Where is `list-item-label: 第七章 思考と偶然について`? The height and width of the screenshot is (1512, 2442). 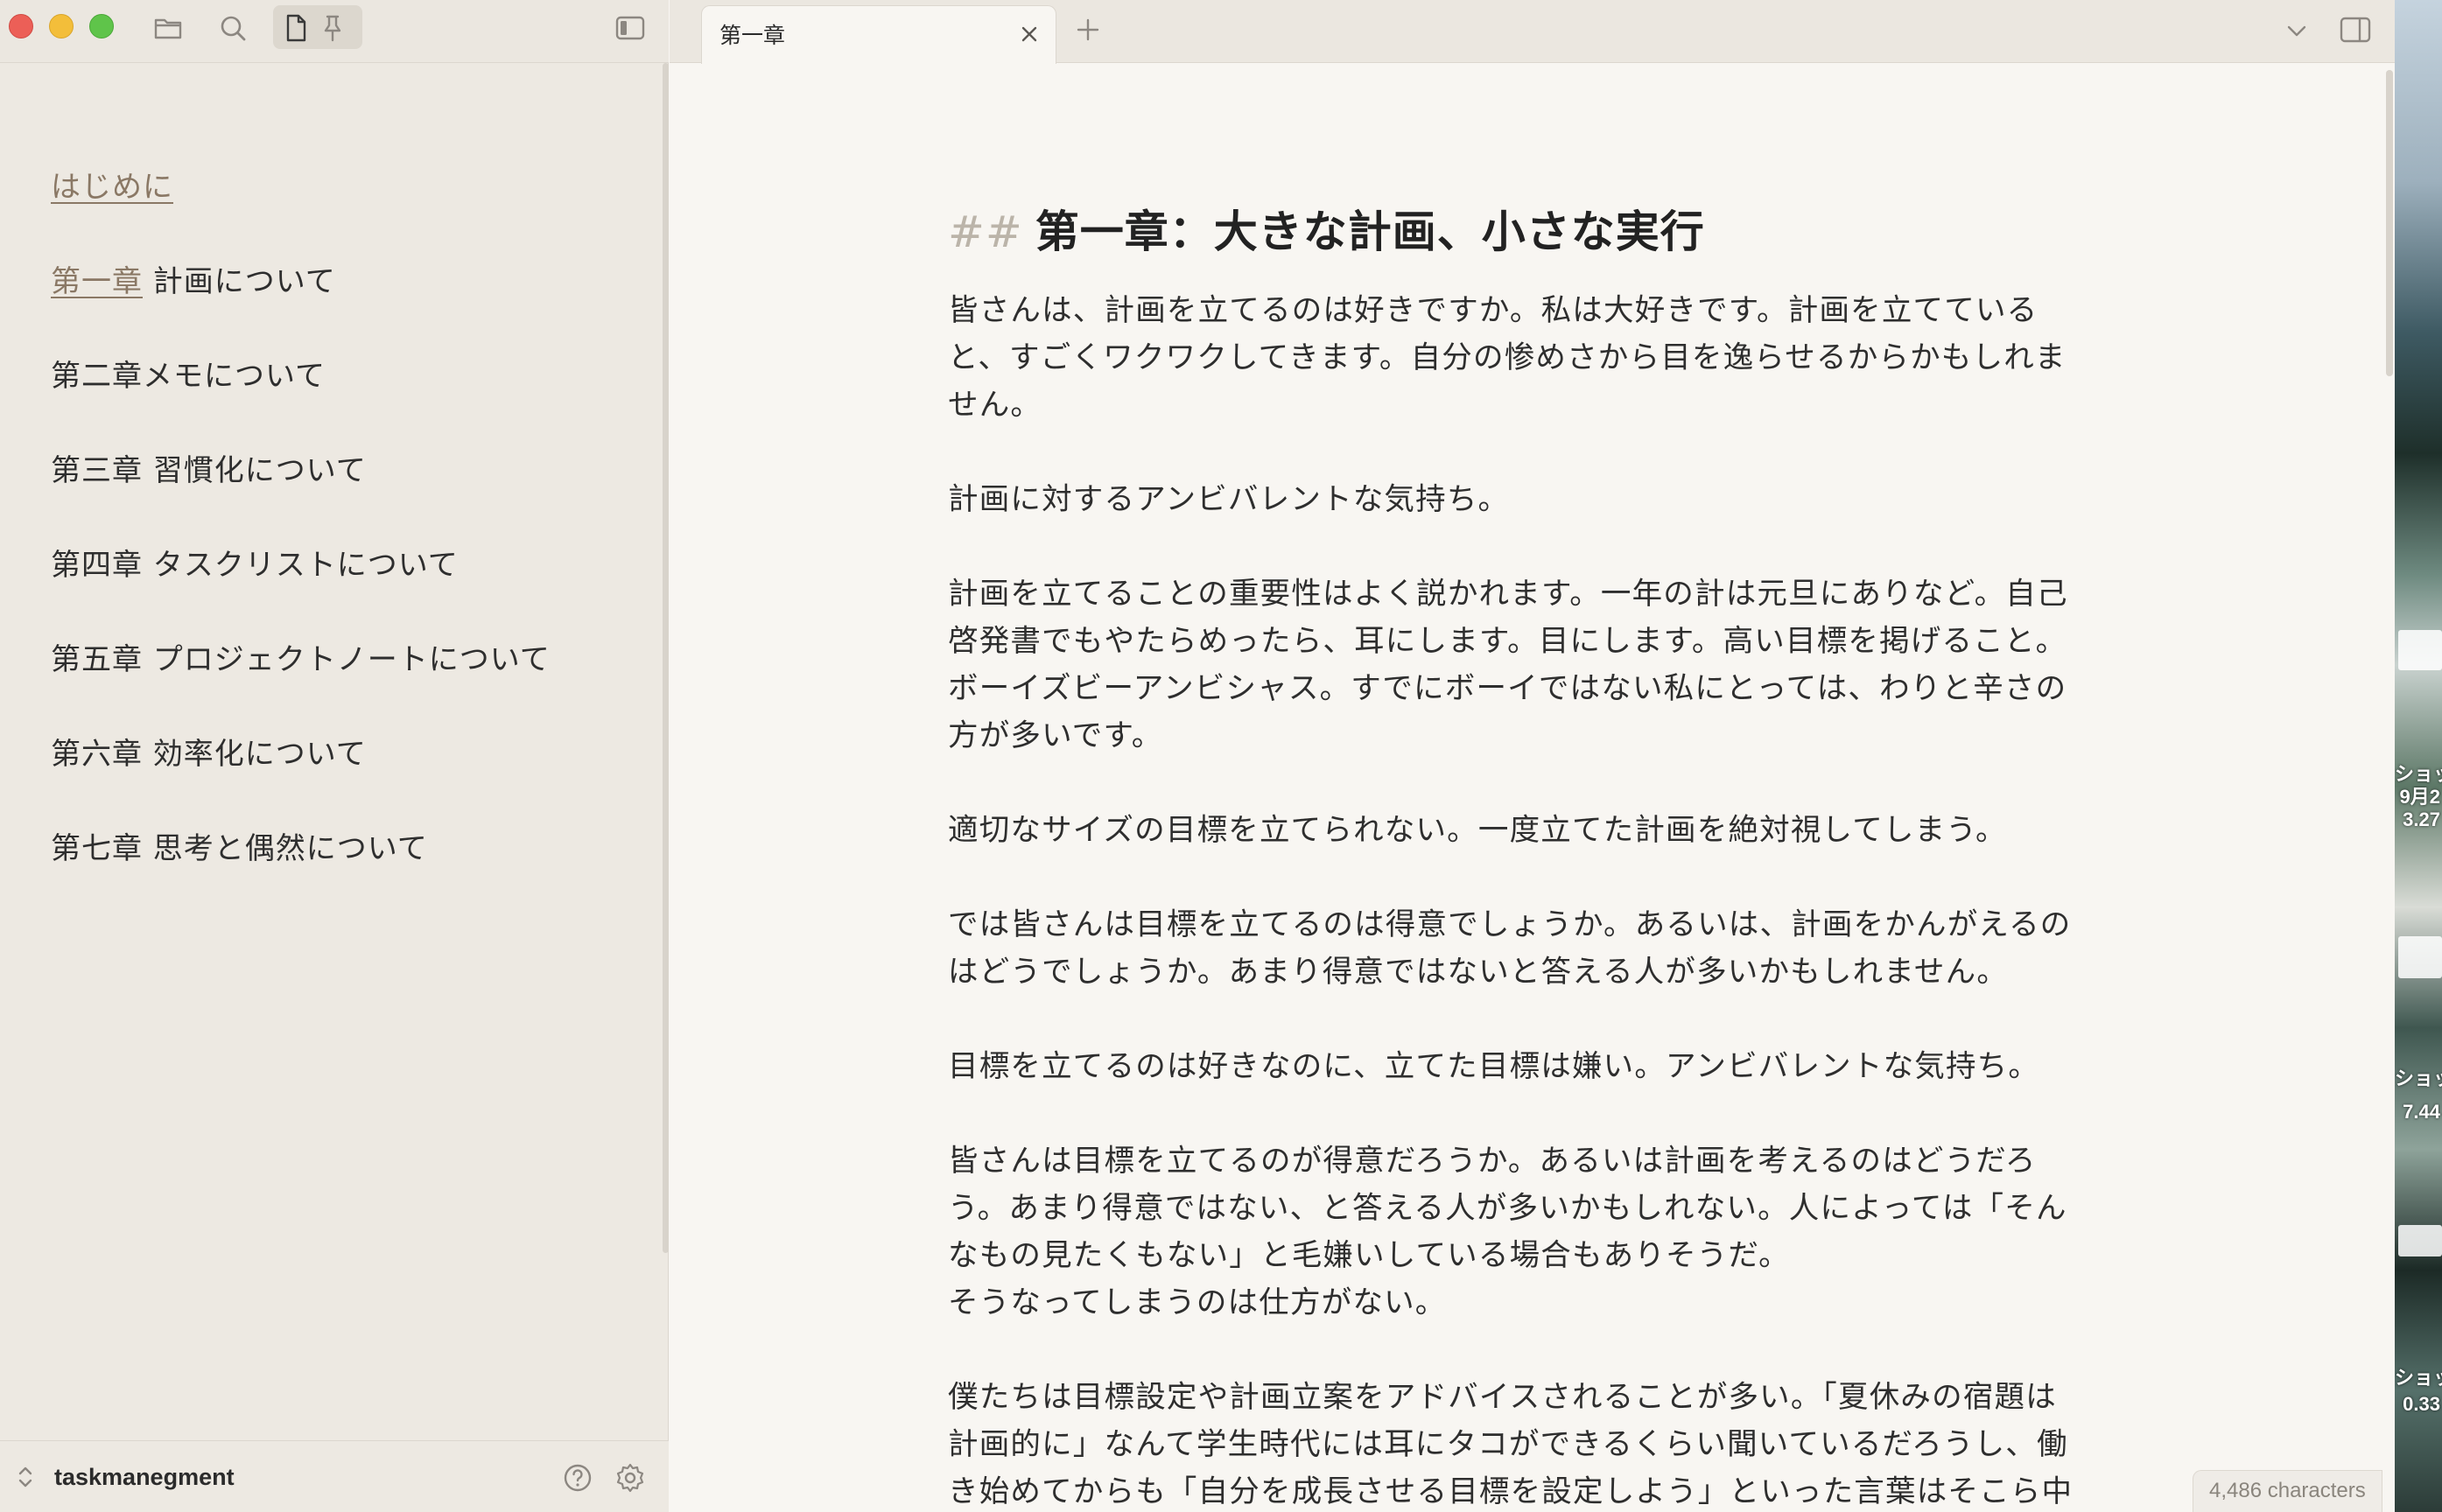 list-item-label: 第七章 思考と偶然について is located at coordinates (239, 848).